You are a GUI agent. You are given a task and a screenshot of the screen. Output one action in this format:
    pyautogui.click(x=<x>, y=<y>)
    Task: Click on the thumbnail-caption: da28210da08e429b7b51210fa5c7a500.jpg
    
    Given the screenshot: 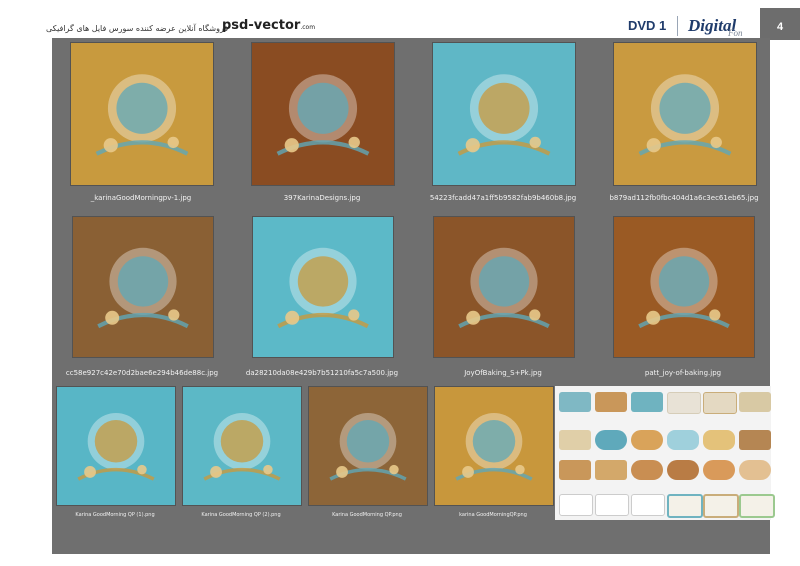 What is the action you would take?
    pyautogui.click(x=322, y=373)
    